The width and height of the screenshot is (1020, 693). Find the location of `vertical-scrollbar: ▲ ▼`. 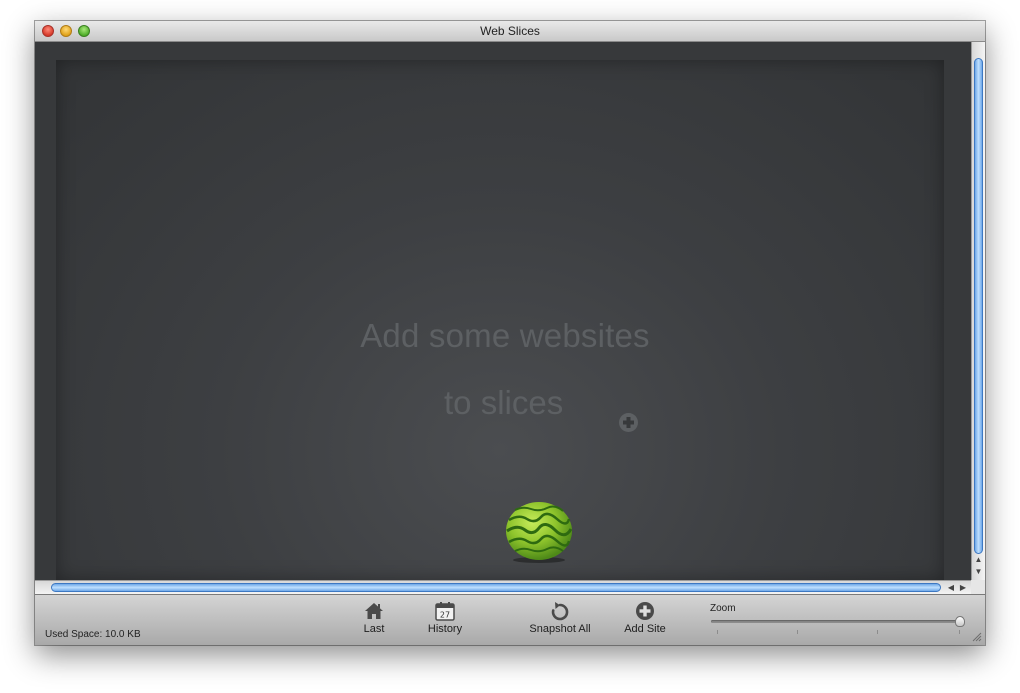

vertical-scrollbar: ▲ ▼ is located at coordinates (978, 311).